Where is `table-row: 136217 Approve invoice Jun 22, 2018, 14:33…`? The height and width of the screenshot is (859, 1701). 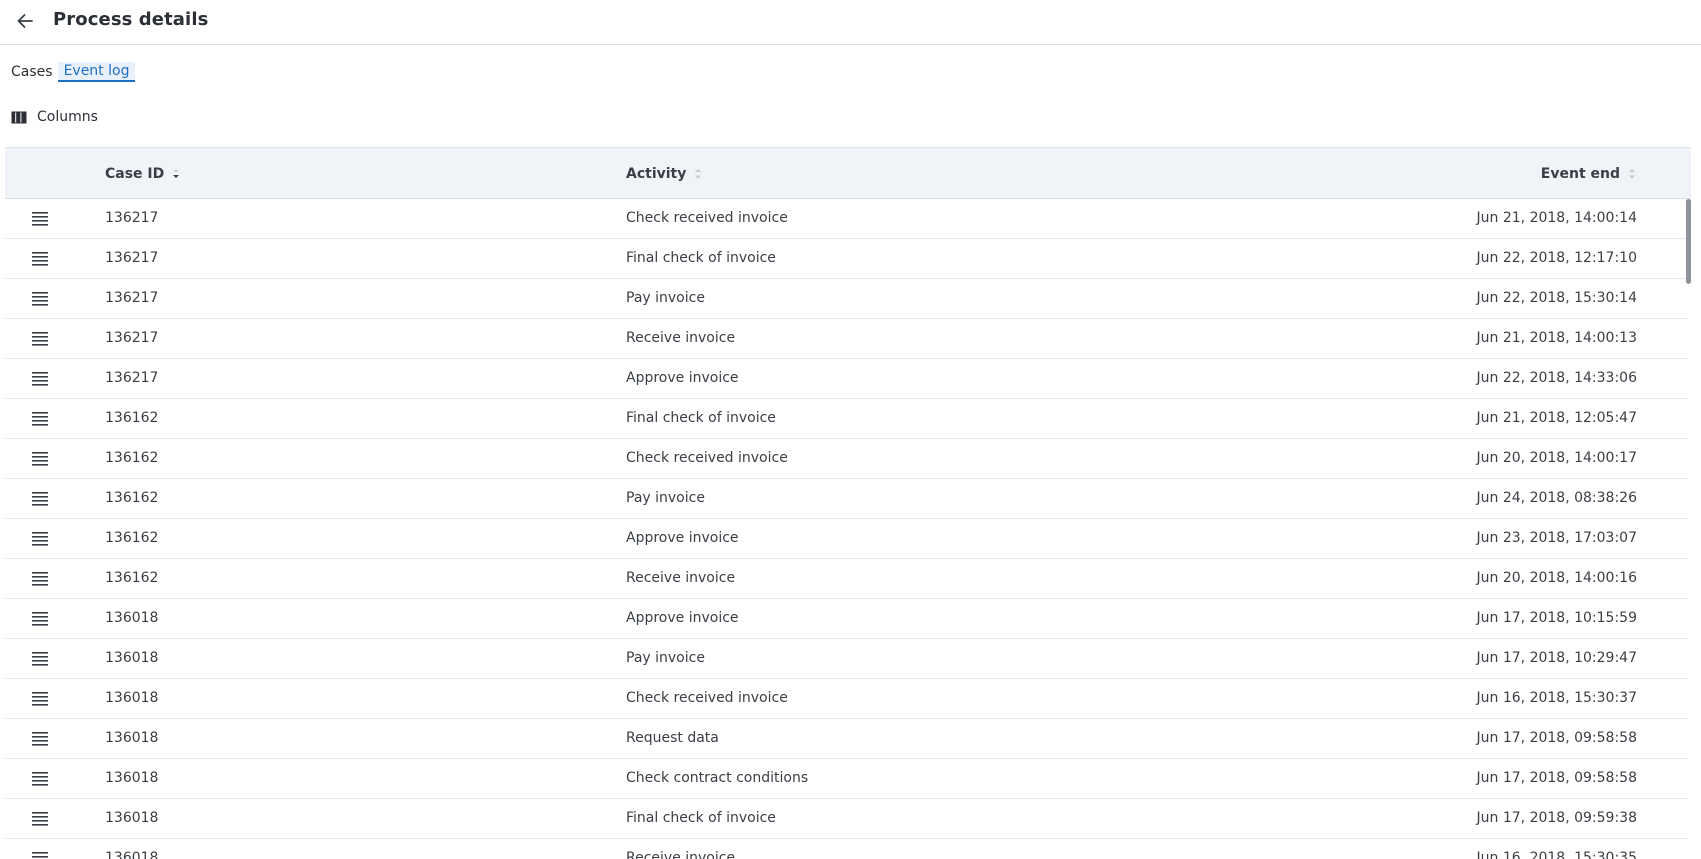
table-row: 136217 Approve invoice Jun 22, 2018, 14:33… is located at coordinates (846, 379).